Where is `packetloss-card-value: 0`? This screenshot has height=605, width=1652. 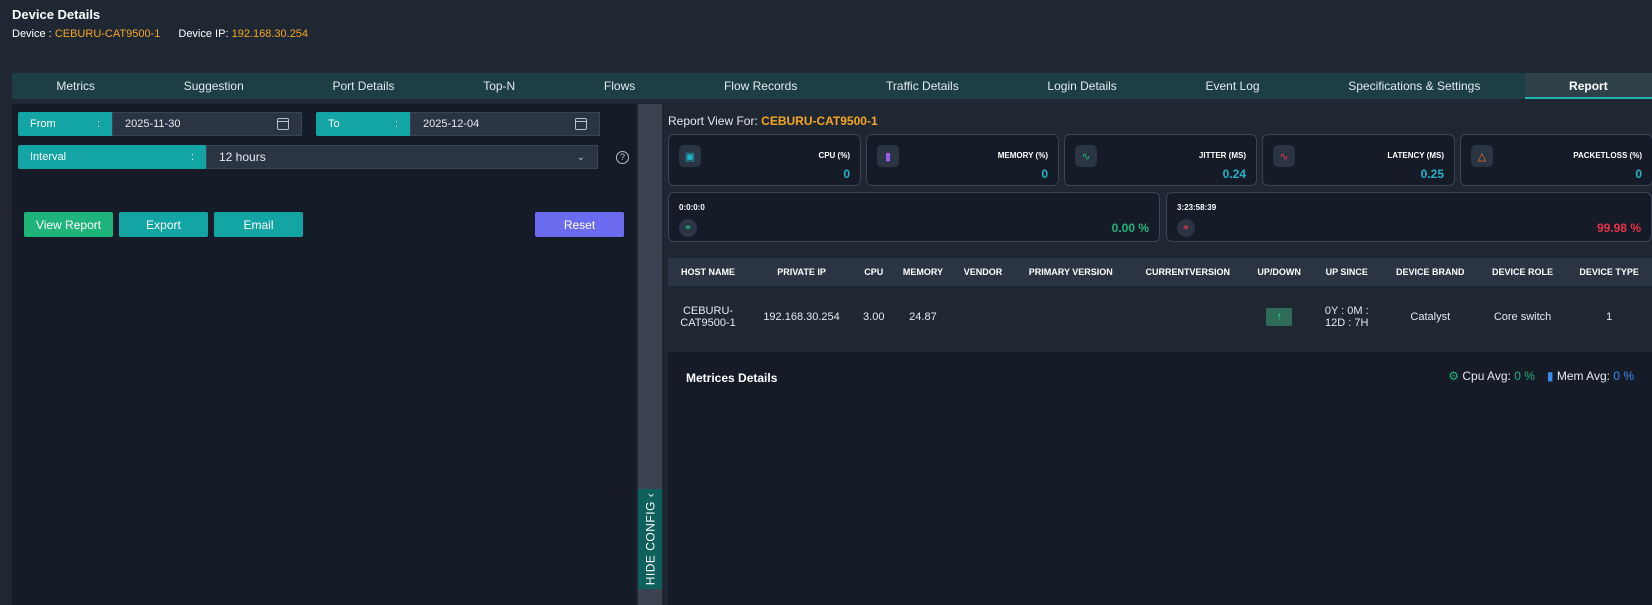
packetloss-card-value: 0 is located at coordinates (1638, 174).